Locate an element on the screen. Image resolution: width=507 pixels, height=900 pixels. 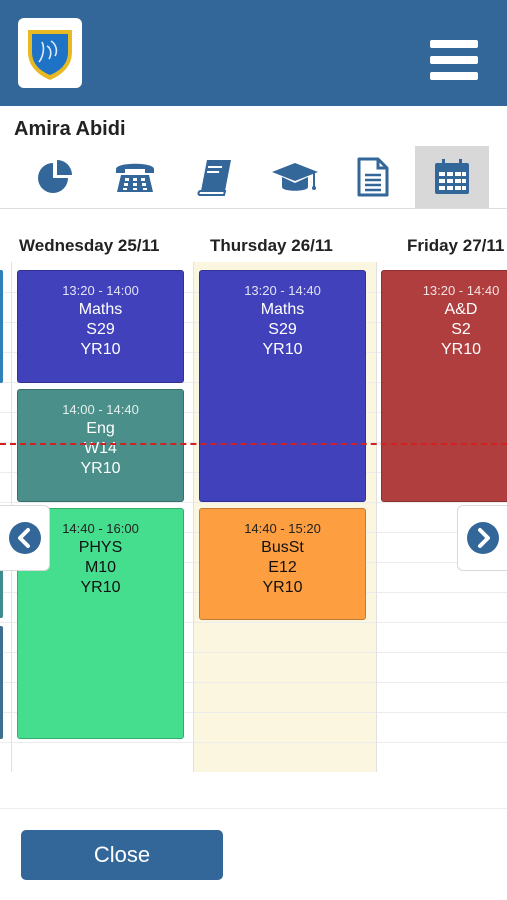
chevron-right-circle-icon is located at coordinates (482, 538).